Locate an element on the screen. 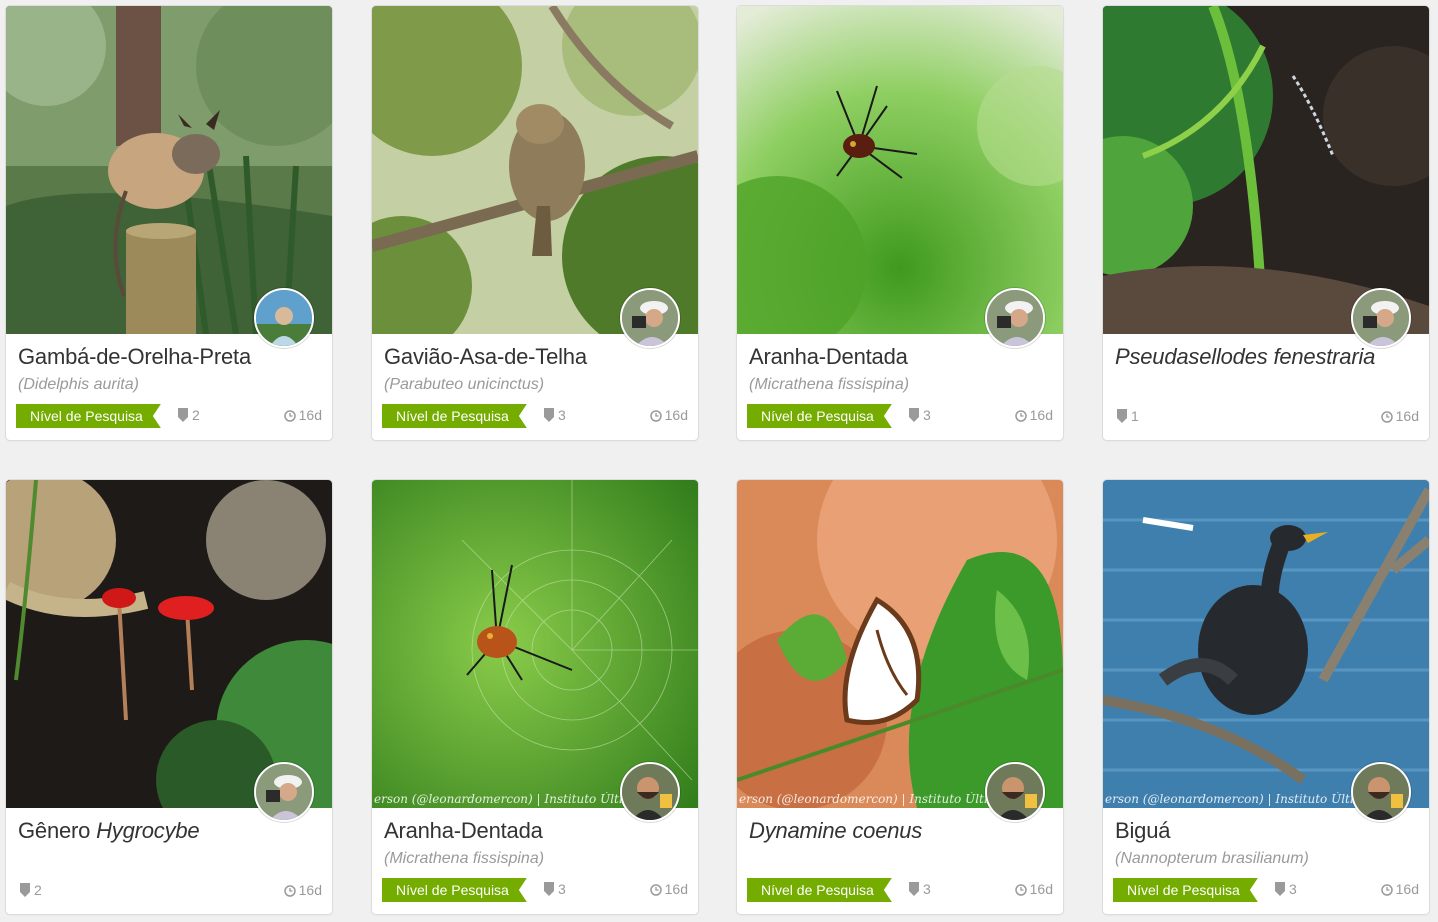 This screenshot has height=922, width=1438. observation-photo-opossum is located at coordinates (169, 170).